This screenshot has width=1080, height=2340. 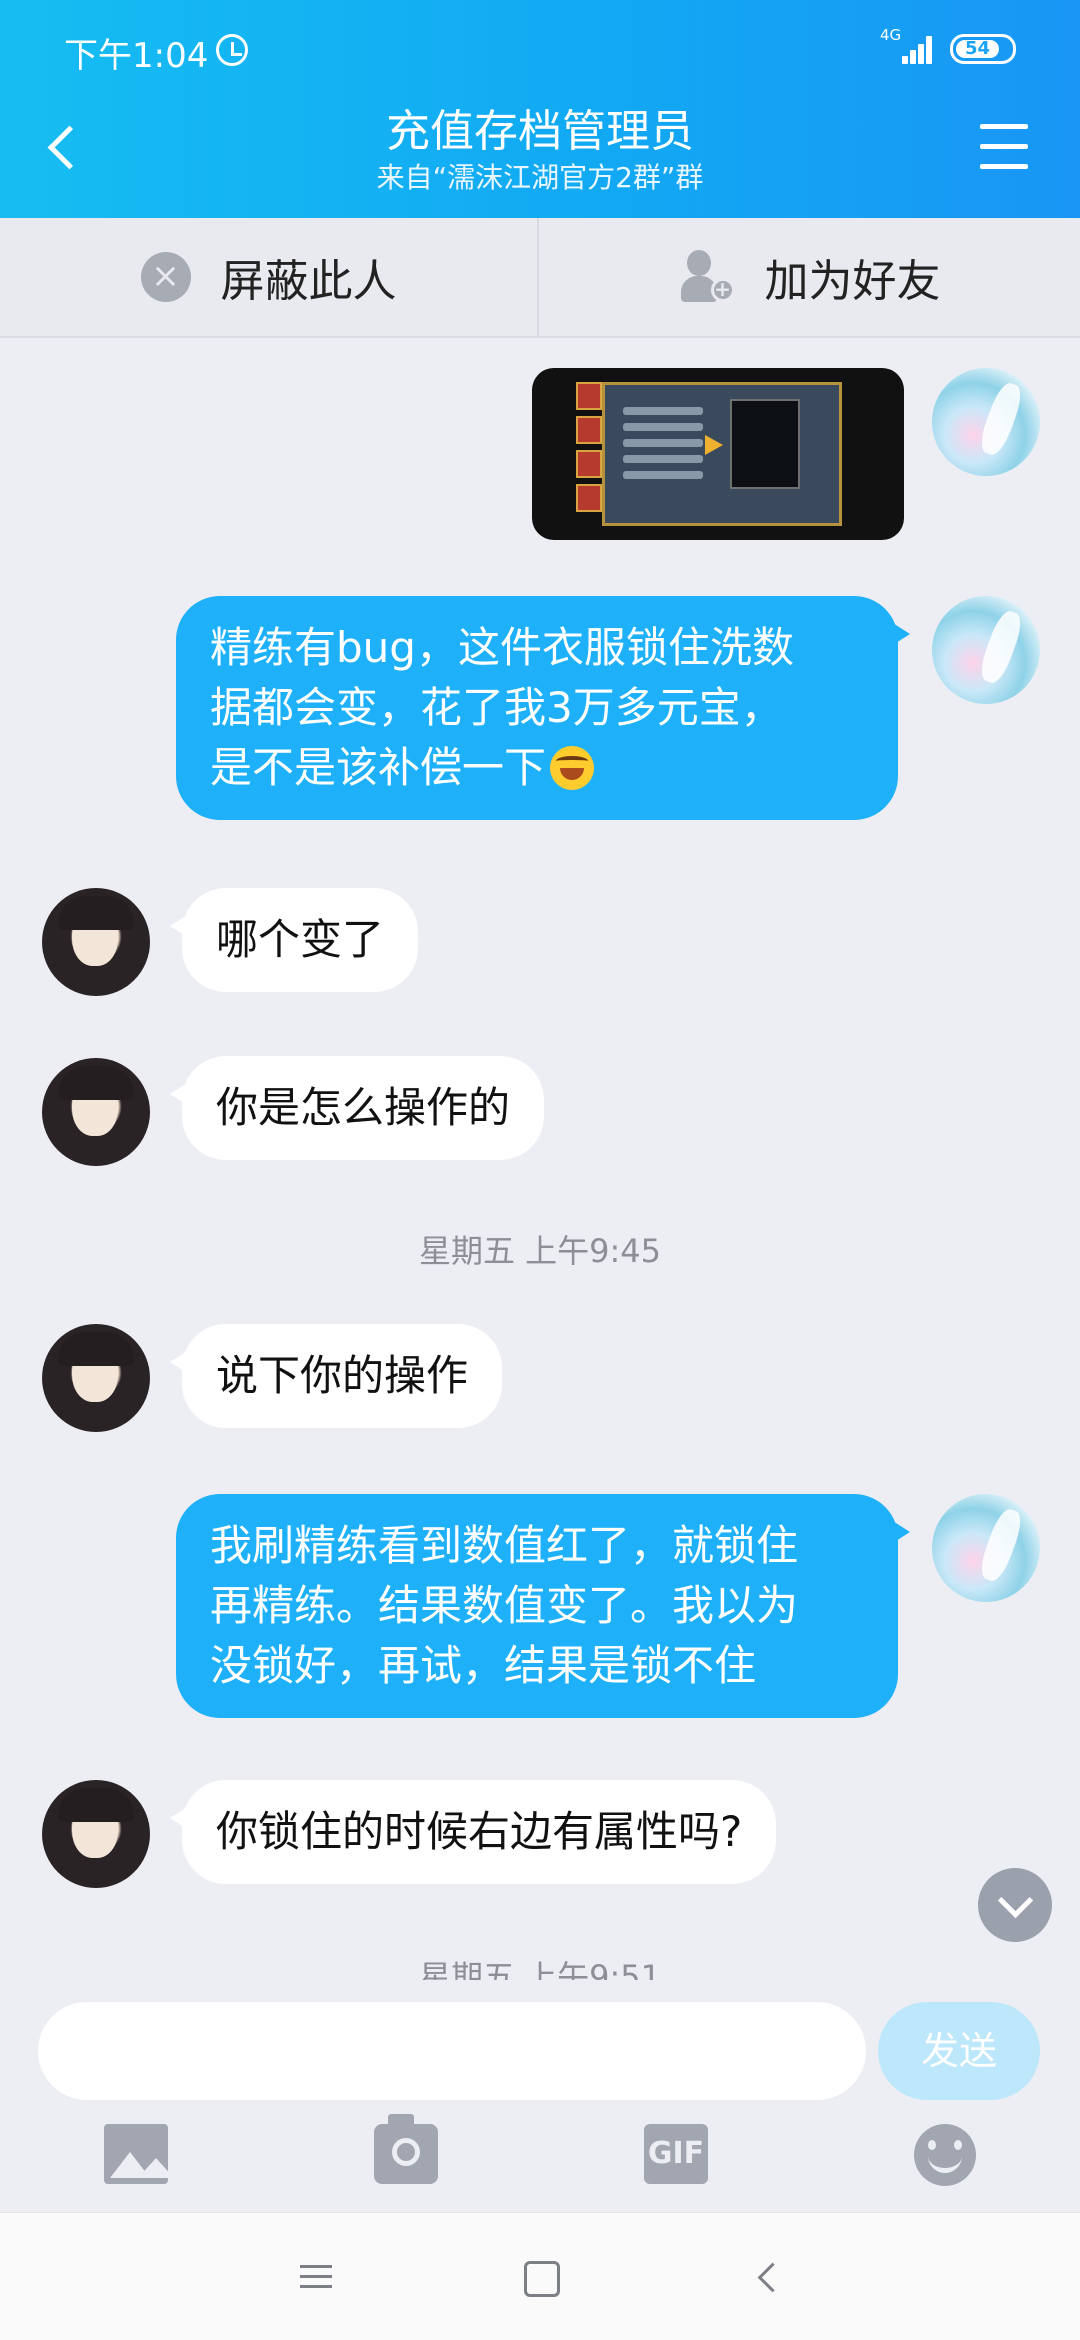 What do you see at coordinates (502, 647) in the screenshot?
I see `message-line: 精练有bug，这件衣服锁住洗数` at bounding box center [502, 647].